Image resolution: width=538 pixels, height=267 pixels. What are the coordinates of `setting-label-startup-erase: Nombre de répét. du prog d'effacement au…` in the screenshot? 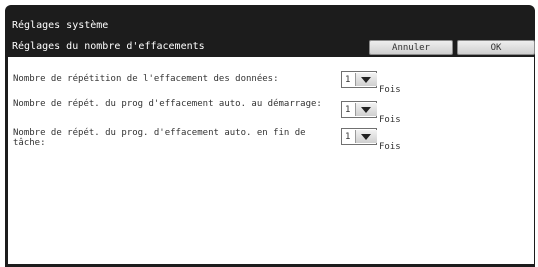 It's located at (167, 104).